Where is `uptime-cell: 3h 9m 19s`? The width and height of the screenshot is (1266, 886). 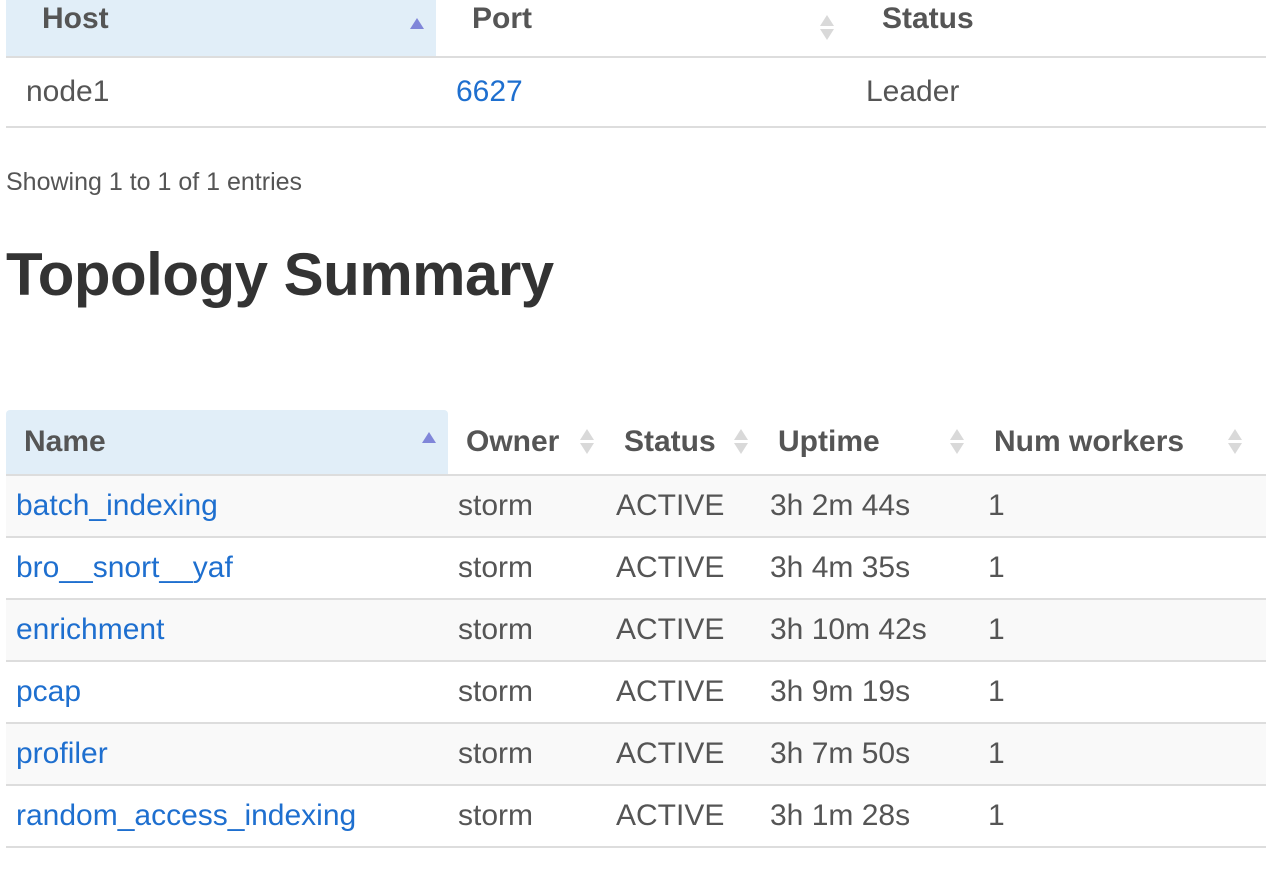 uptime-cell: 3h 9m 19s is located at coordinates (868, 692).